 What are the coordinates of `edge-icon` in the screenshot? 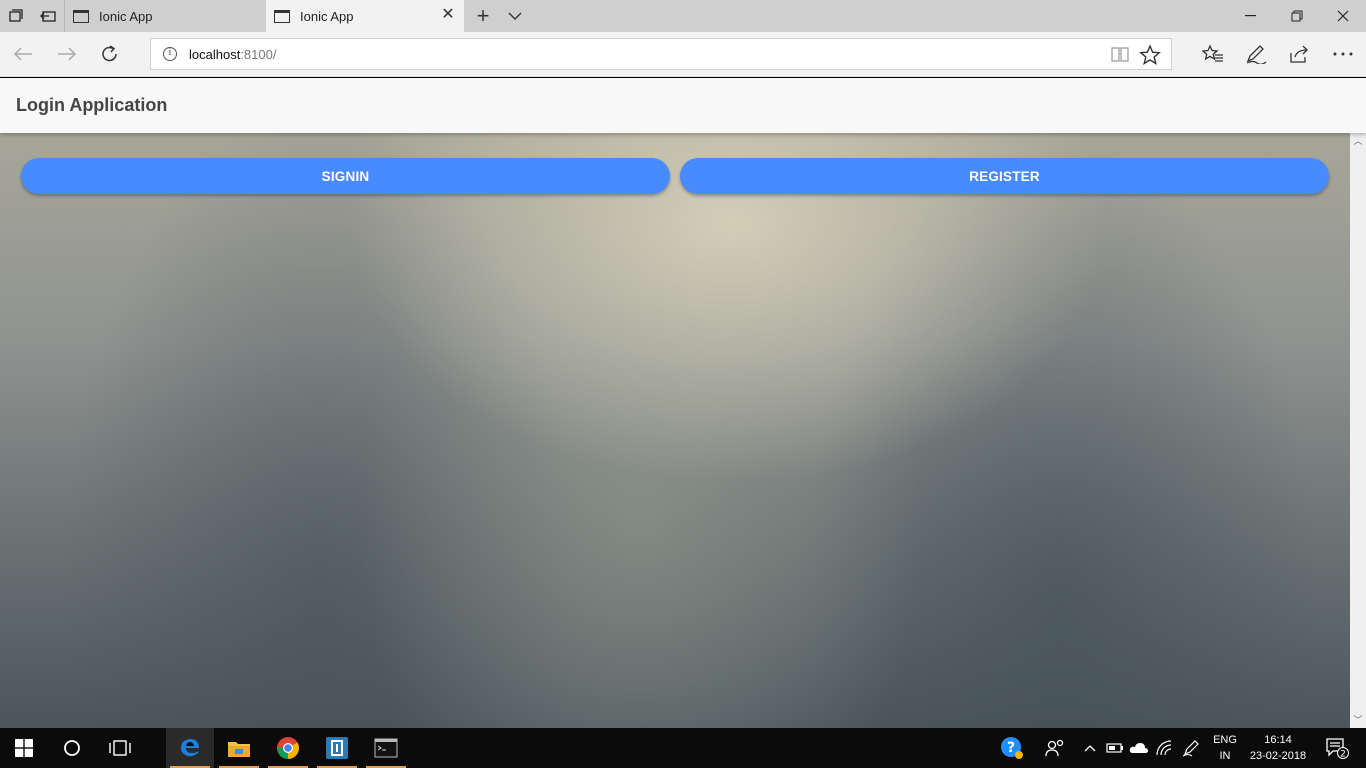 It's located at (190, 748).